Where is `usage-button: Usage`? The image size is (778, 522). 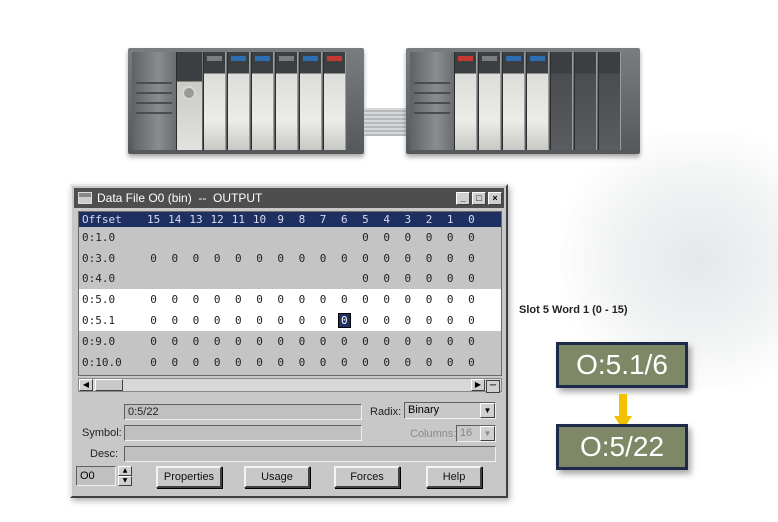
usage-button: Usage is located at coordinates (277, 477).